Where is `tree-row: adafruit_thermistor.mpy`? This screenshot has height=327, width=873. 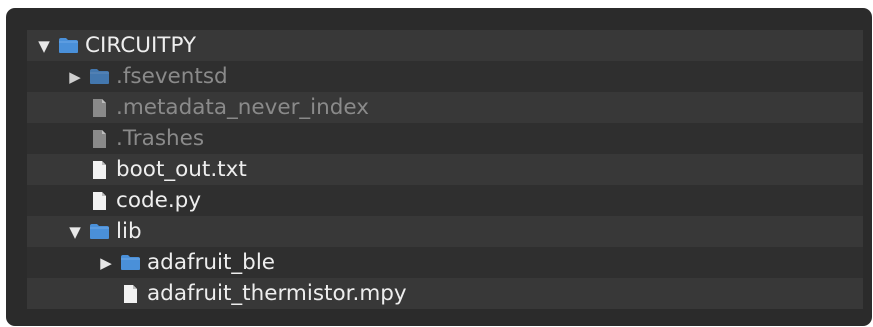 tree-row: adafruit_thermistor.mpy is located at coordinates (445, 293).